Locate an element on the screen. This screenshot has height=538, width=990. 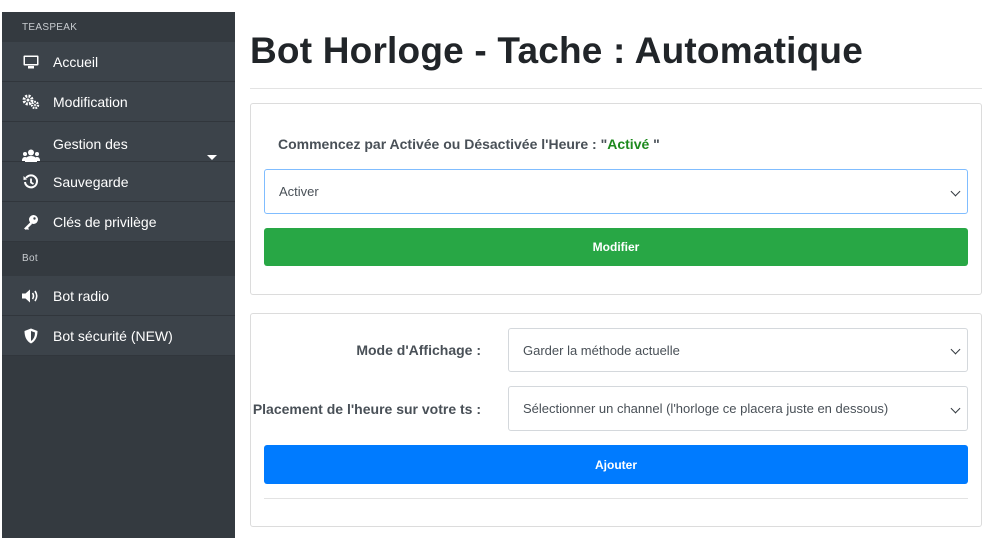
modify-button: Modifier is located at coordinates (616, 247).